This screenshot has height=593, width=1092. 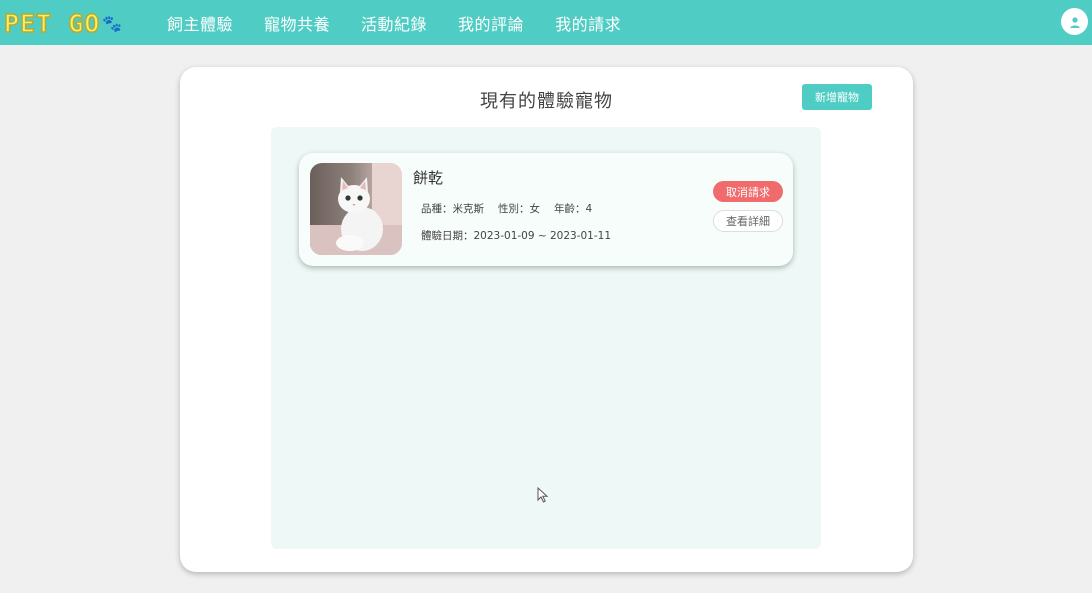 What do you see at coordinates (543, 495) in the screenshot?
I see `mouse-cursor-icon` at bounding box center [543, 495].